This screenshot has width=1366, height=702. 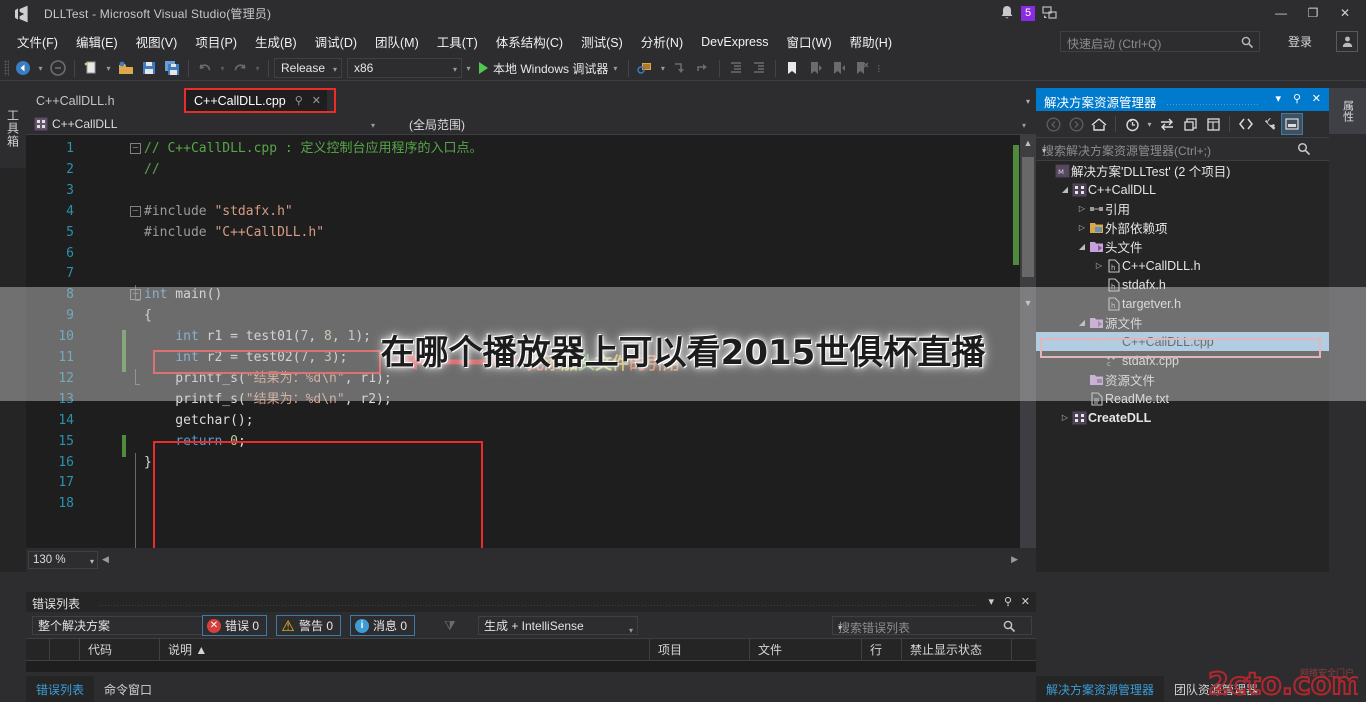 I want to click on message-filter-button: i 消息 0, so click(x=383, y=625).